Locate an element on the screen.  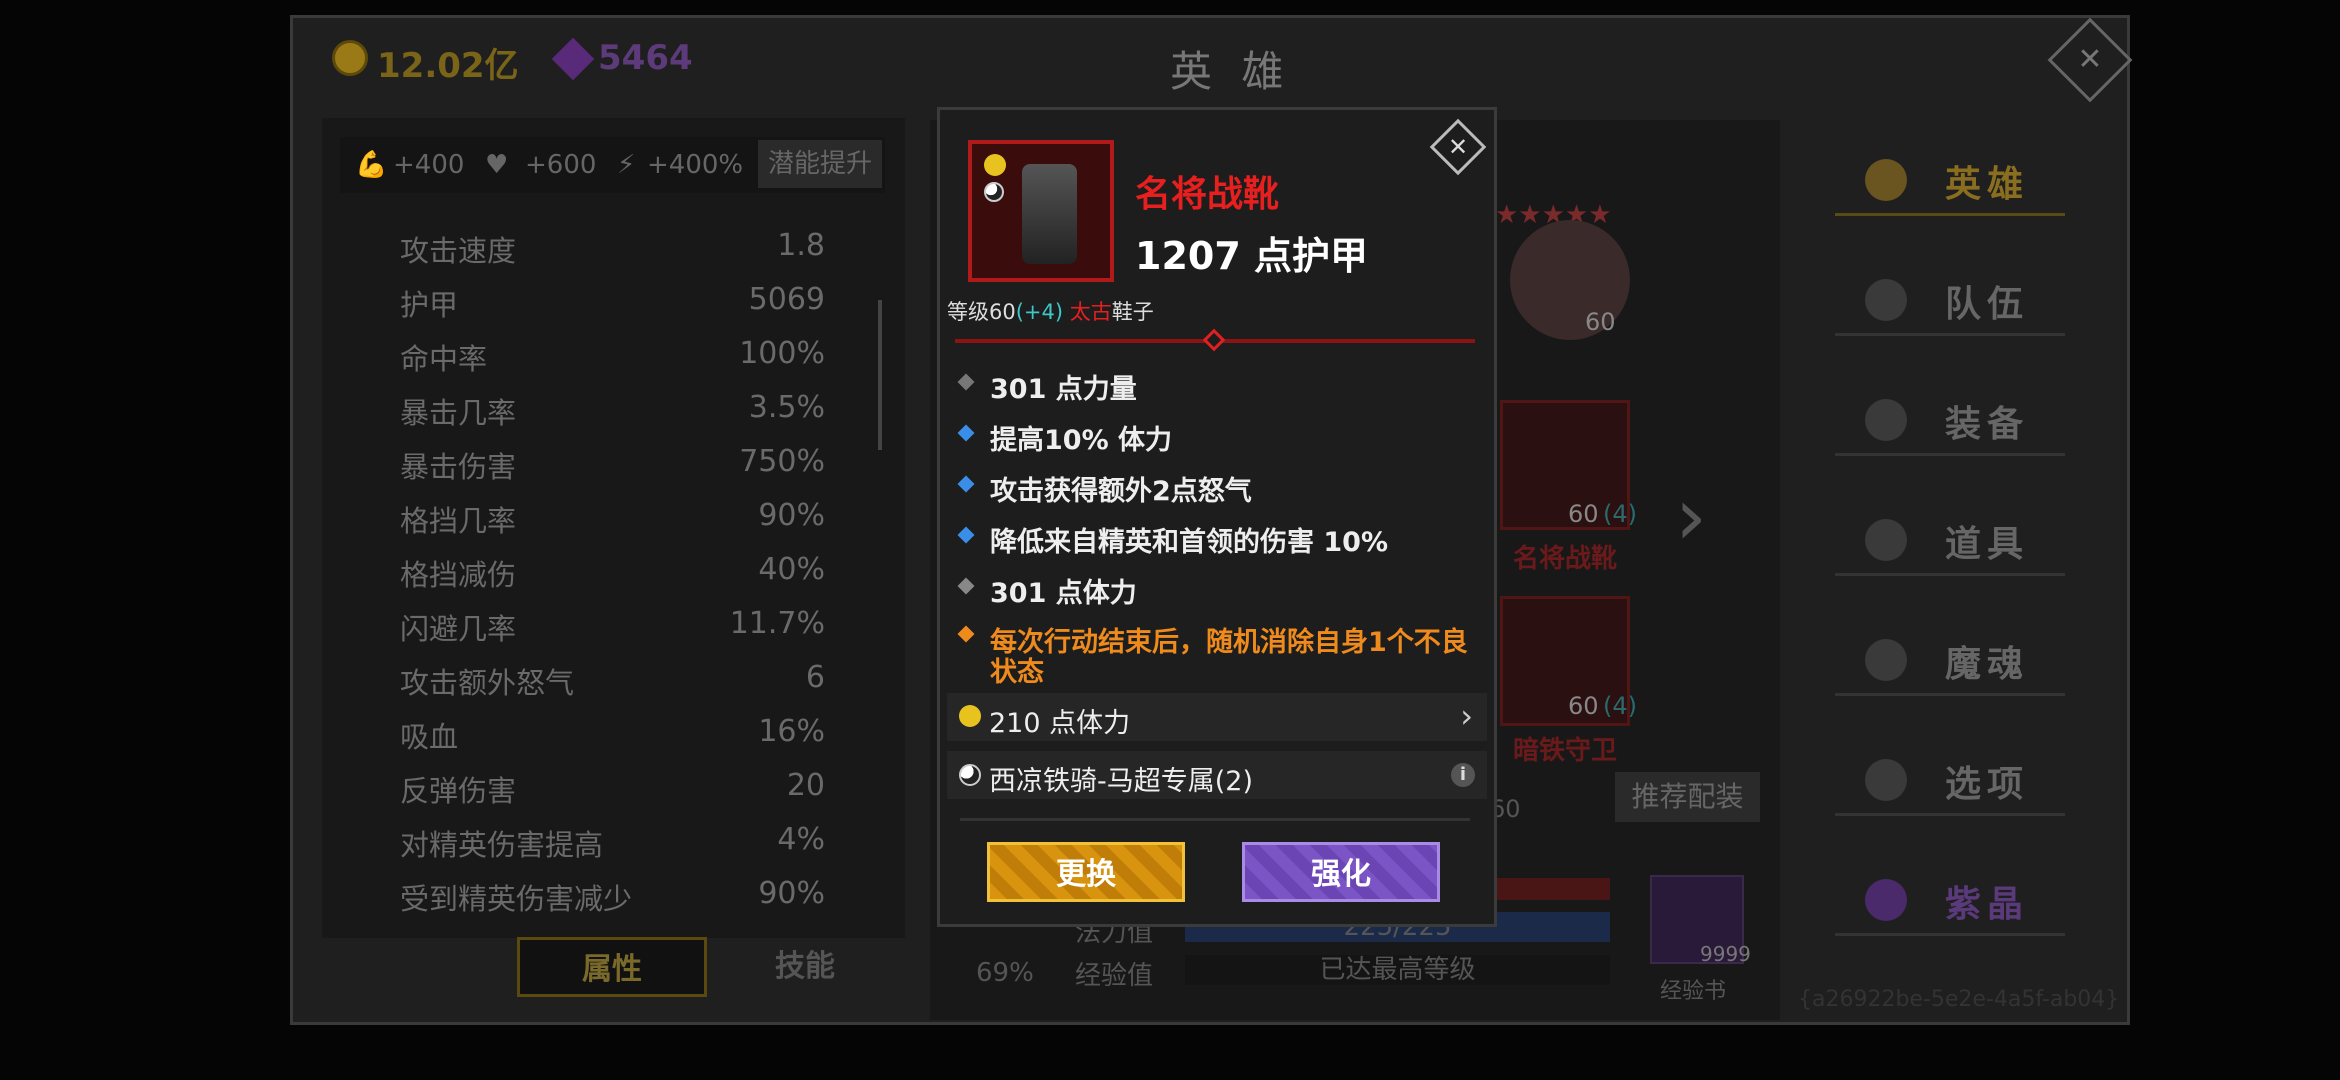
item-rarity: 太古 is located at coordinates (1090, 312).